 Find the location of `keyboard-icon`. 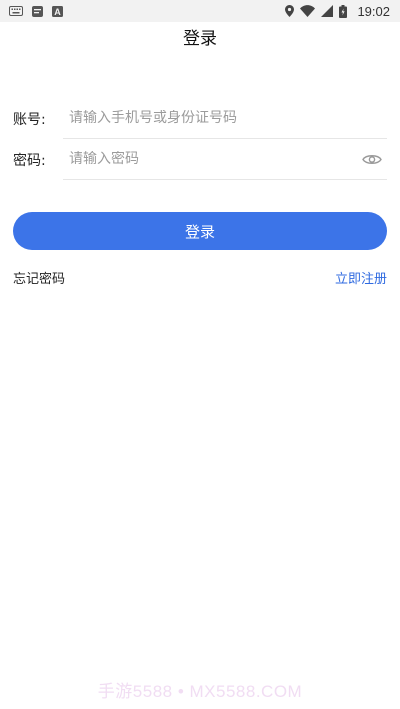

keyboard-icon is located at coordinates (16, 11).